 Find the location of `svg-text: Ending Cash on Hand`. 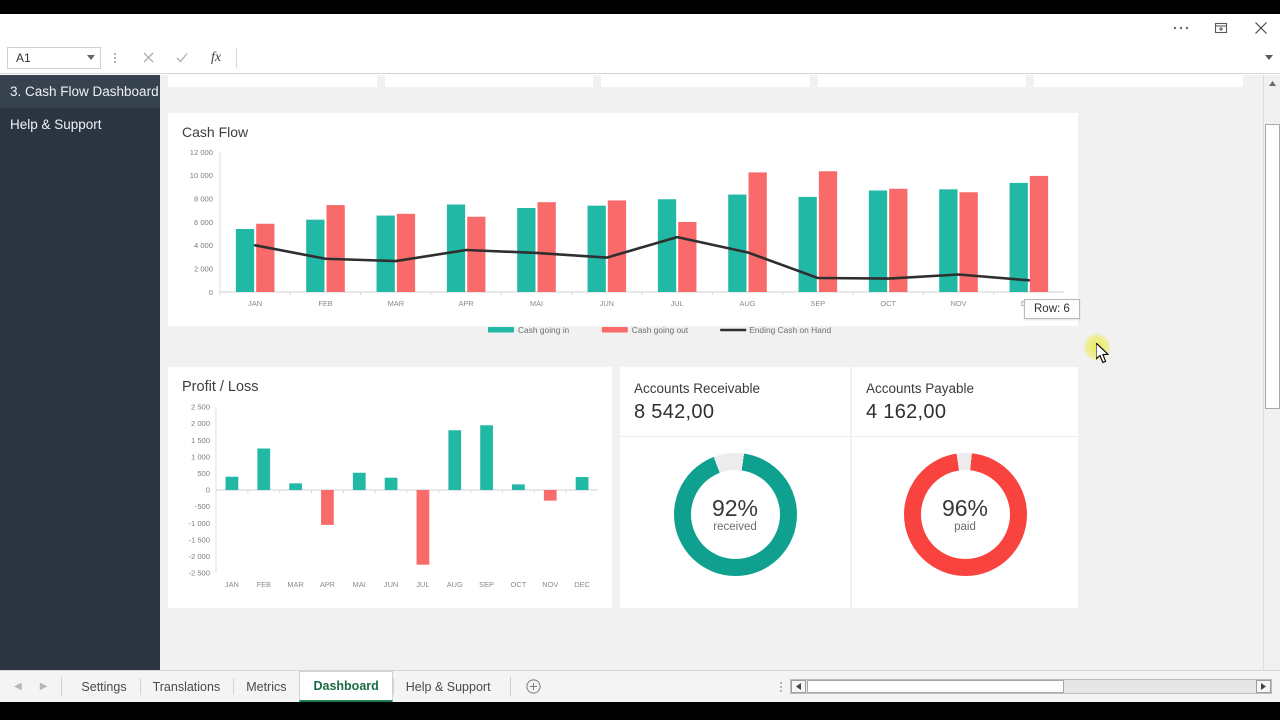

svg-text: Ending Cash on Hand is located at coordinates (790, 330).